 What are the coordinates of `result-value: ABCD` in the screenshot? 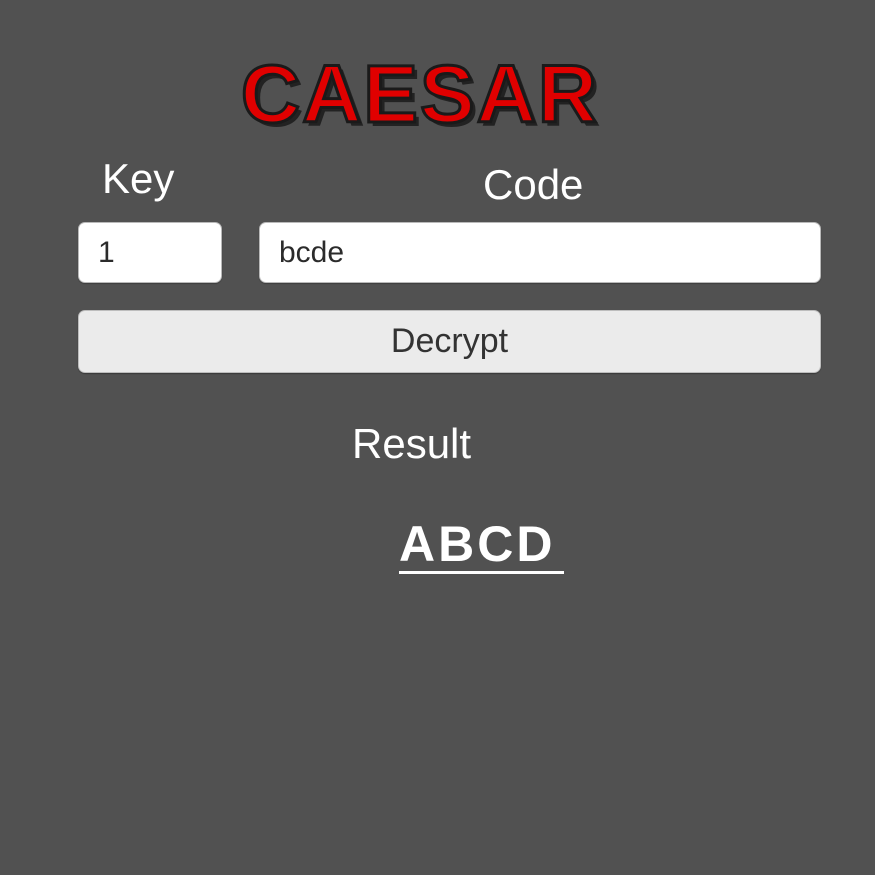 It's located at (477, 544).